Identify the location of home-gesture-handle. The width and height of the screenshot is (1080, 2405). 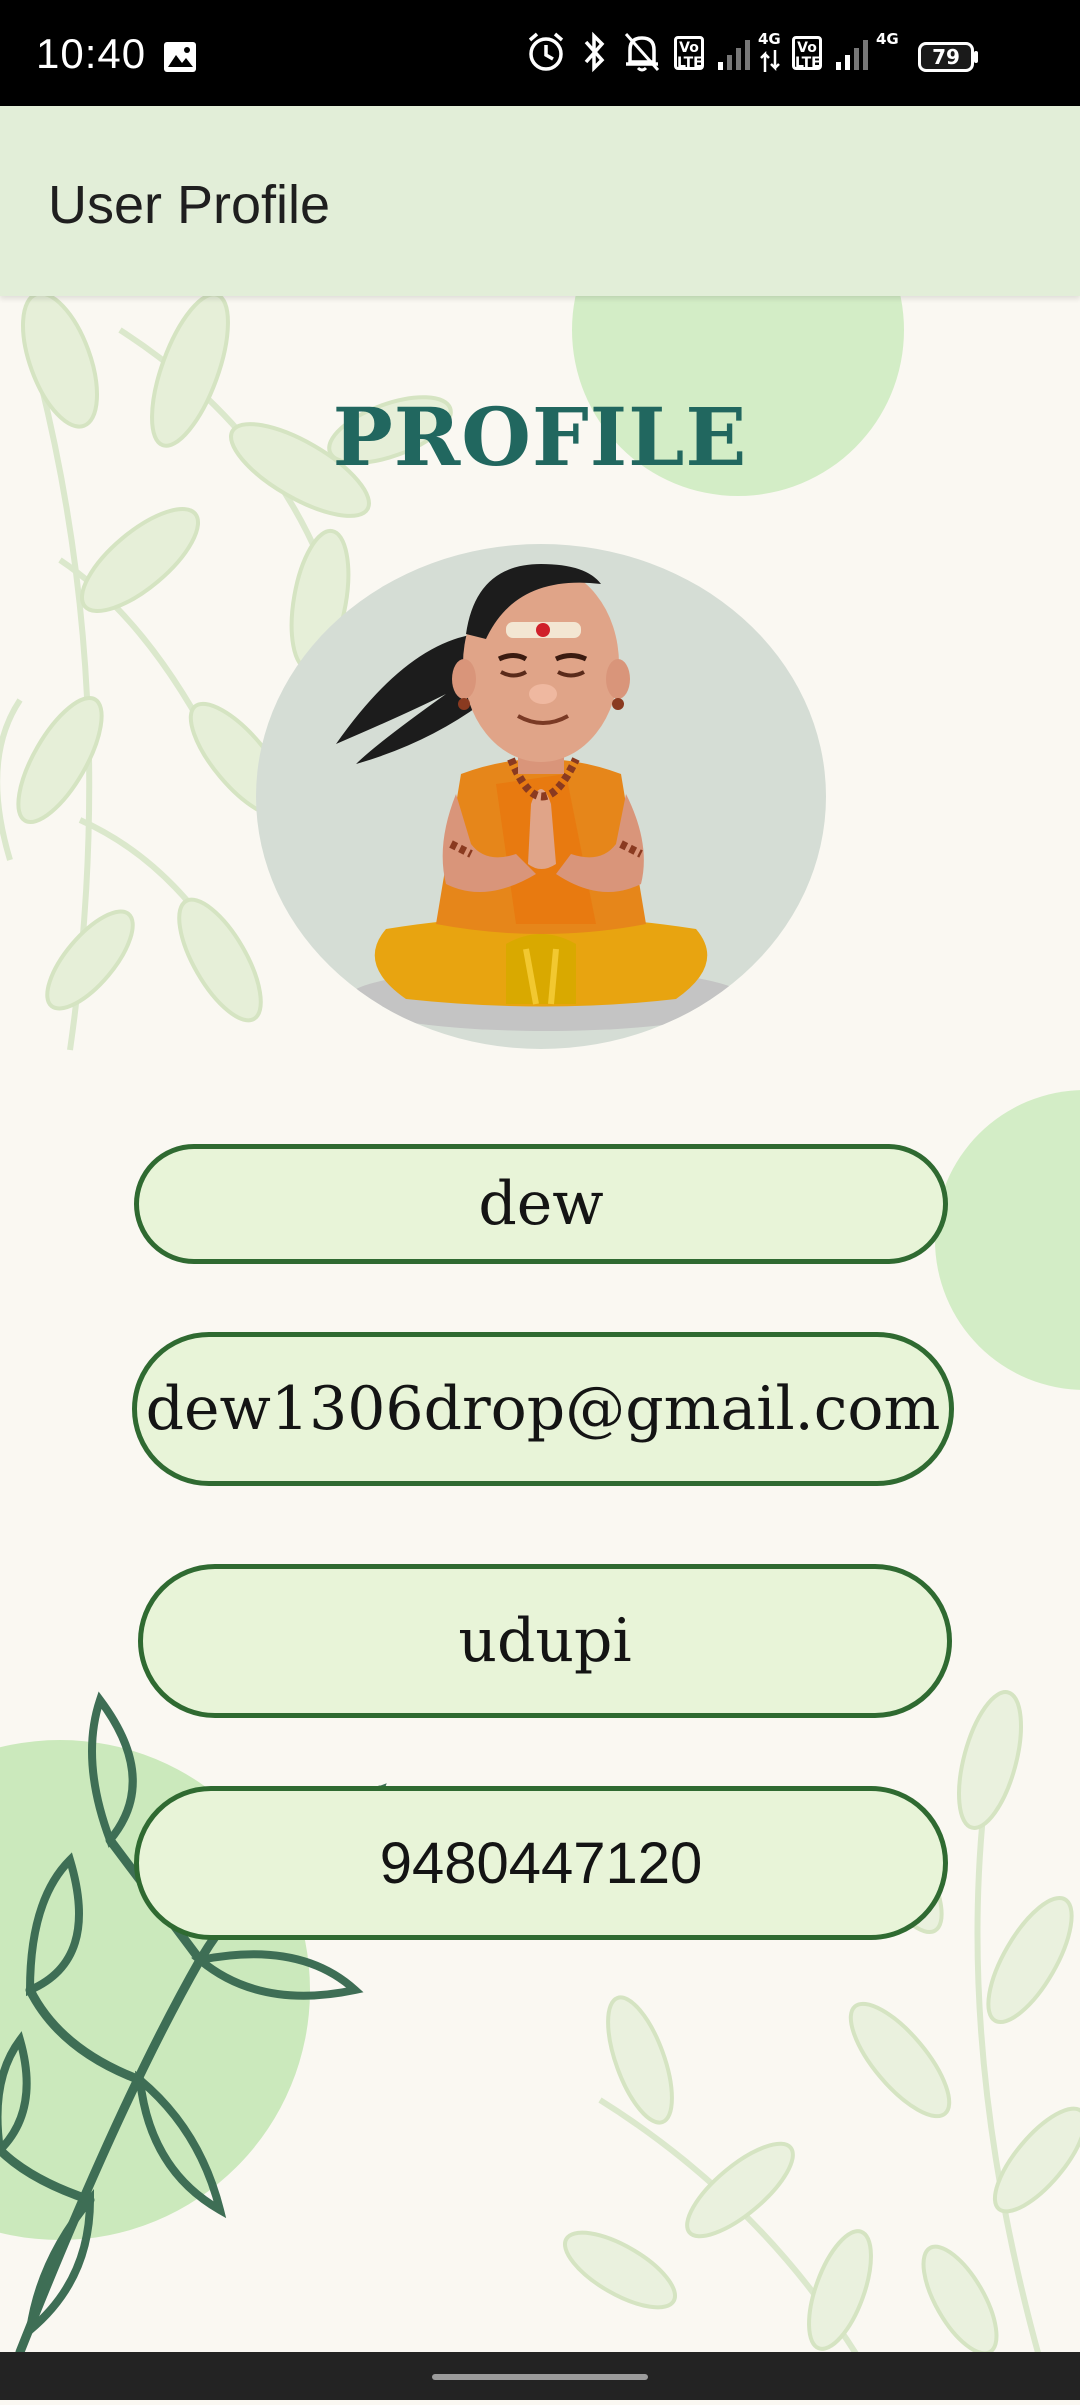
(540, 2377).